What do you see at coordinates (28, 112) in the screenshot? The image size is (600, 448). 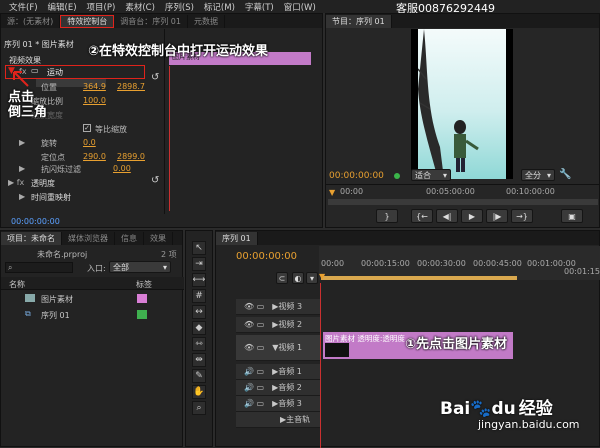 I see `annotation-triangle: 倒三角` at bounding box center [28, 112].